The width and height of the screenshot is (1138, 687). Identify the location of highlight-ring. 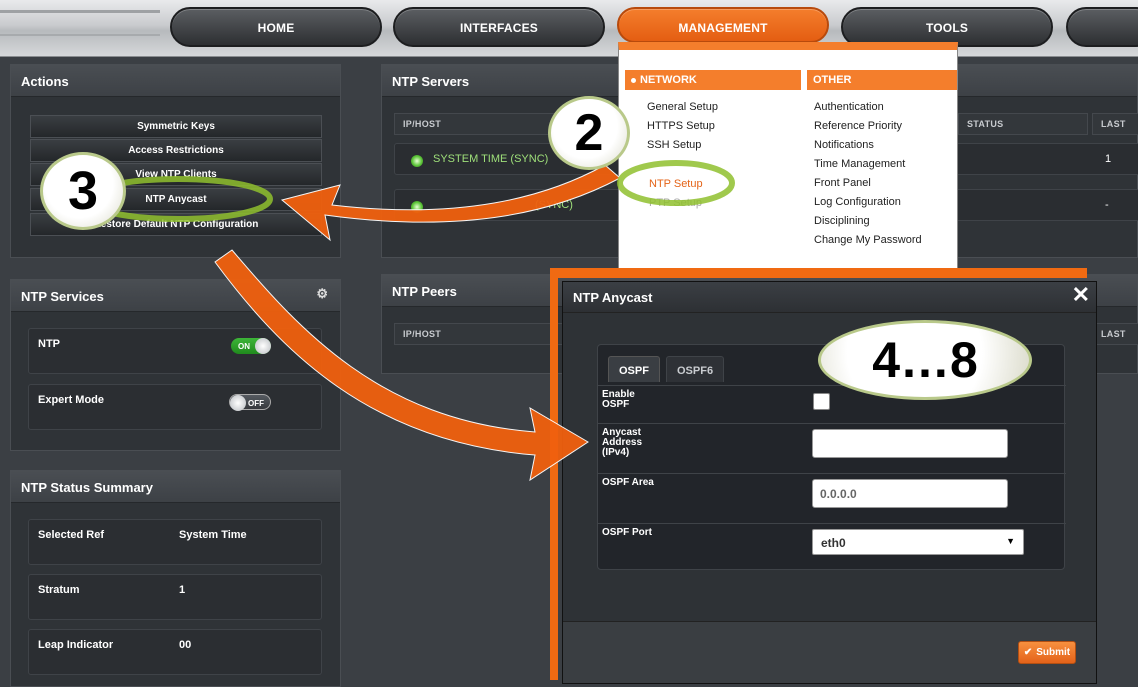
(676, 183).